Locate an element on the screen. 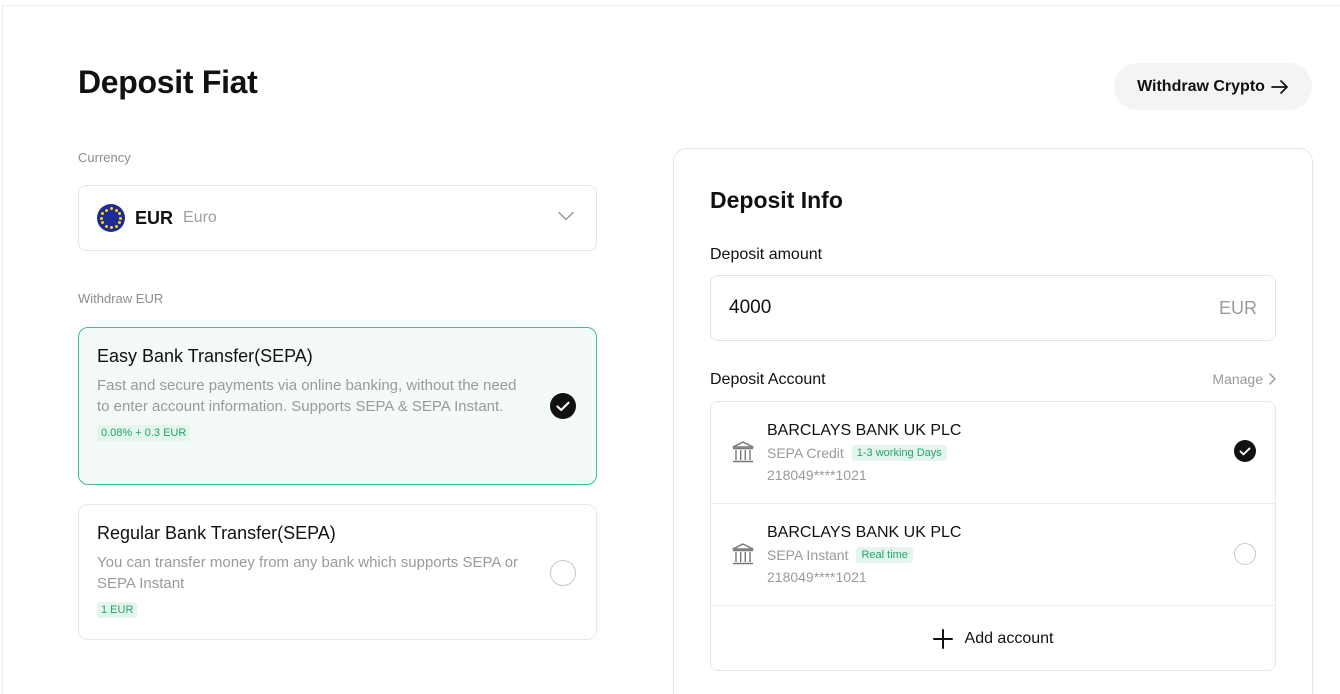 Image resolution: width=1340 pixels, height=694 pixels. withdraw-crypto-button: Withdraw Crypto is located at coordinates (1213, 86).